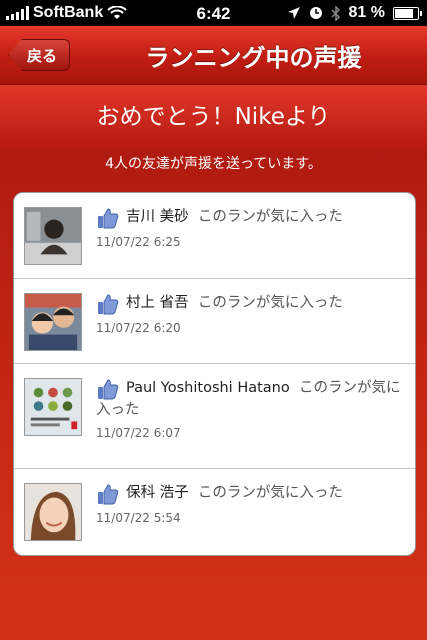 The height and width of the screenshot is (640, 427). Describe the element at coordinates (138, 433) in the screenshot. I see `cheer-timestamp: 11/07/22 6:07` at that location.